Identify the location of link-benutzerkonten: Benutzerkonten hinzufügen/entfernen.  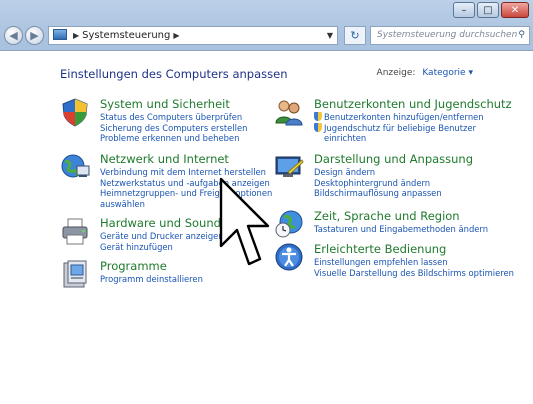
(404, 117).